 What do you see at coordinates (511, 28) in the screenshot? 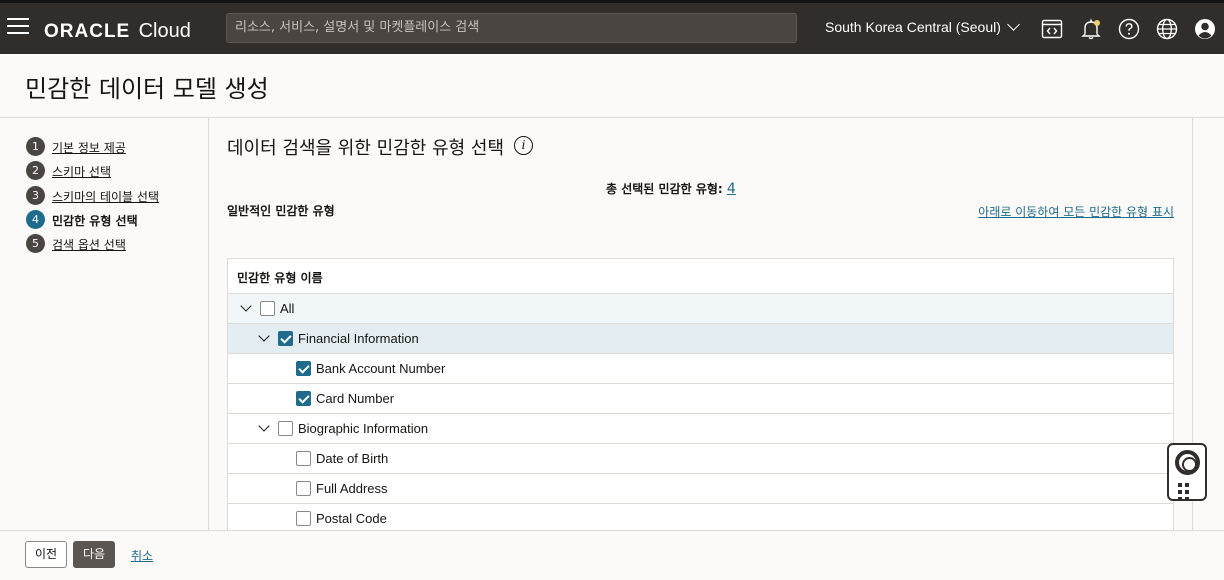
I see `search-input: 리소스, 서비스, 설명서 및 마켓플레이스 검색` at bounding box center [511, 28].